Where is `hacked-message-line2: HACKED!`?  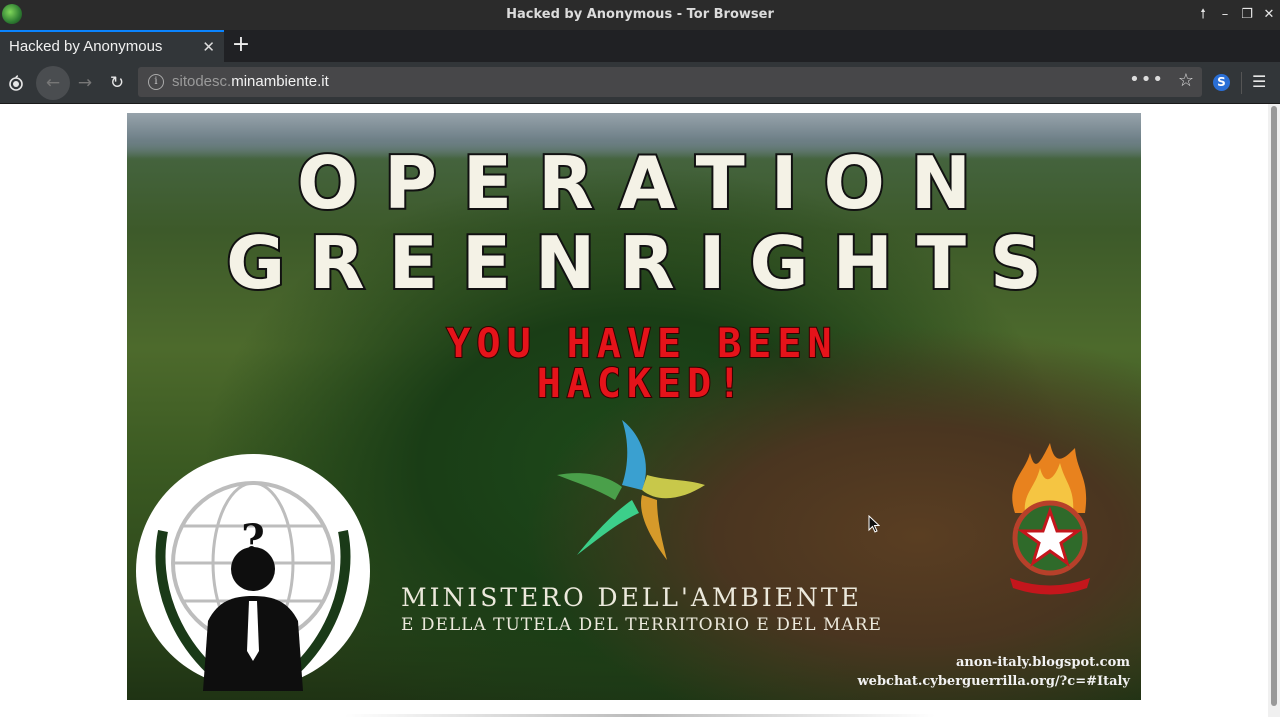
hacked-message-line2: HACKED! is located at coordinates (642, 384).